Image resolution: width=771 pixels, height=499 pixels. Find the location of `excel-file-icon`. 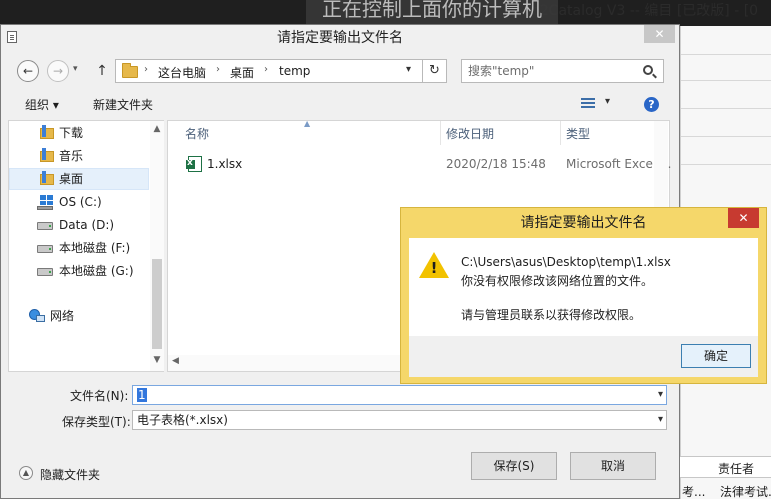

excel-file-icon is located at coordinates (194, 164).